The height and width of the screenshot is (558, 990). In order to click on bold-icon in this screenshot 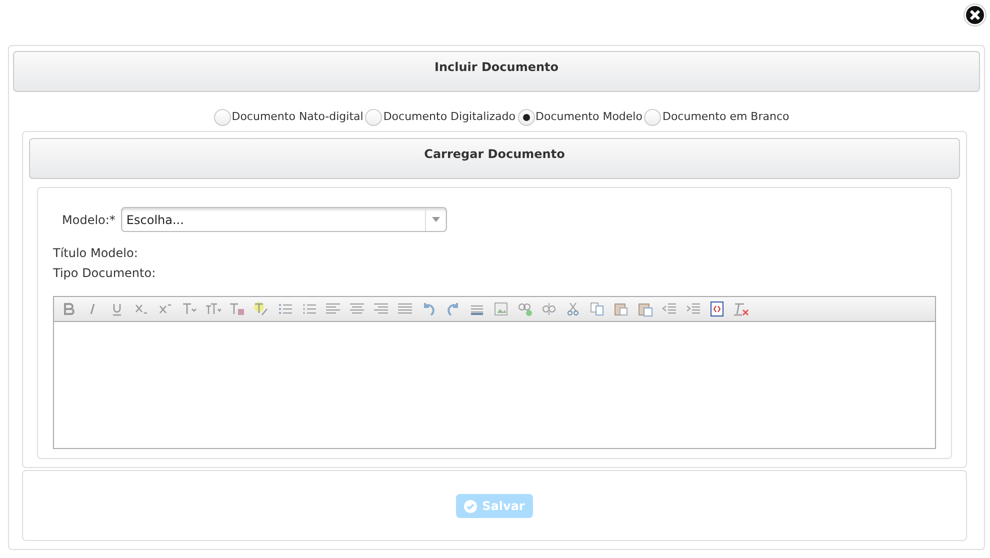, I will do `click(69, 309)`.